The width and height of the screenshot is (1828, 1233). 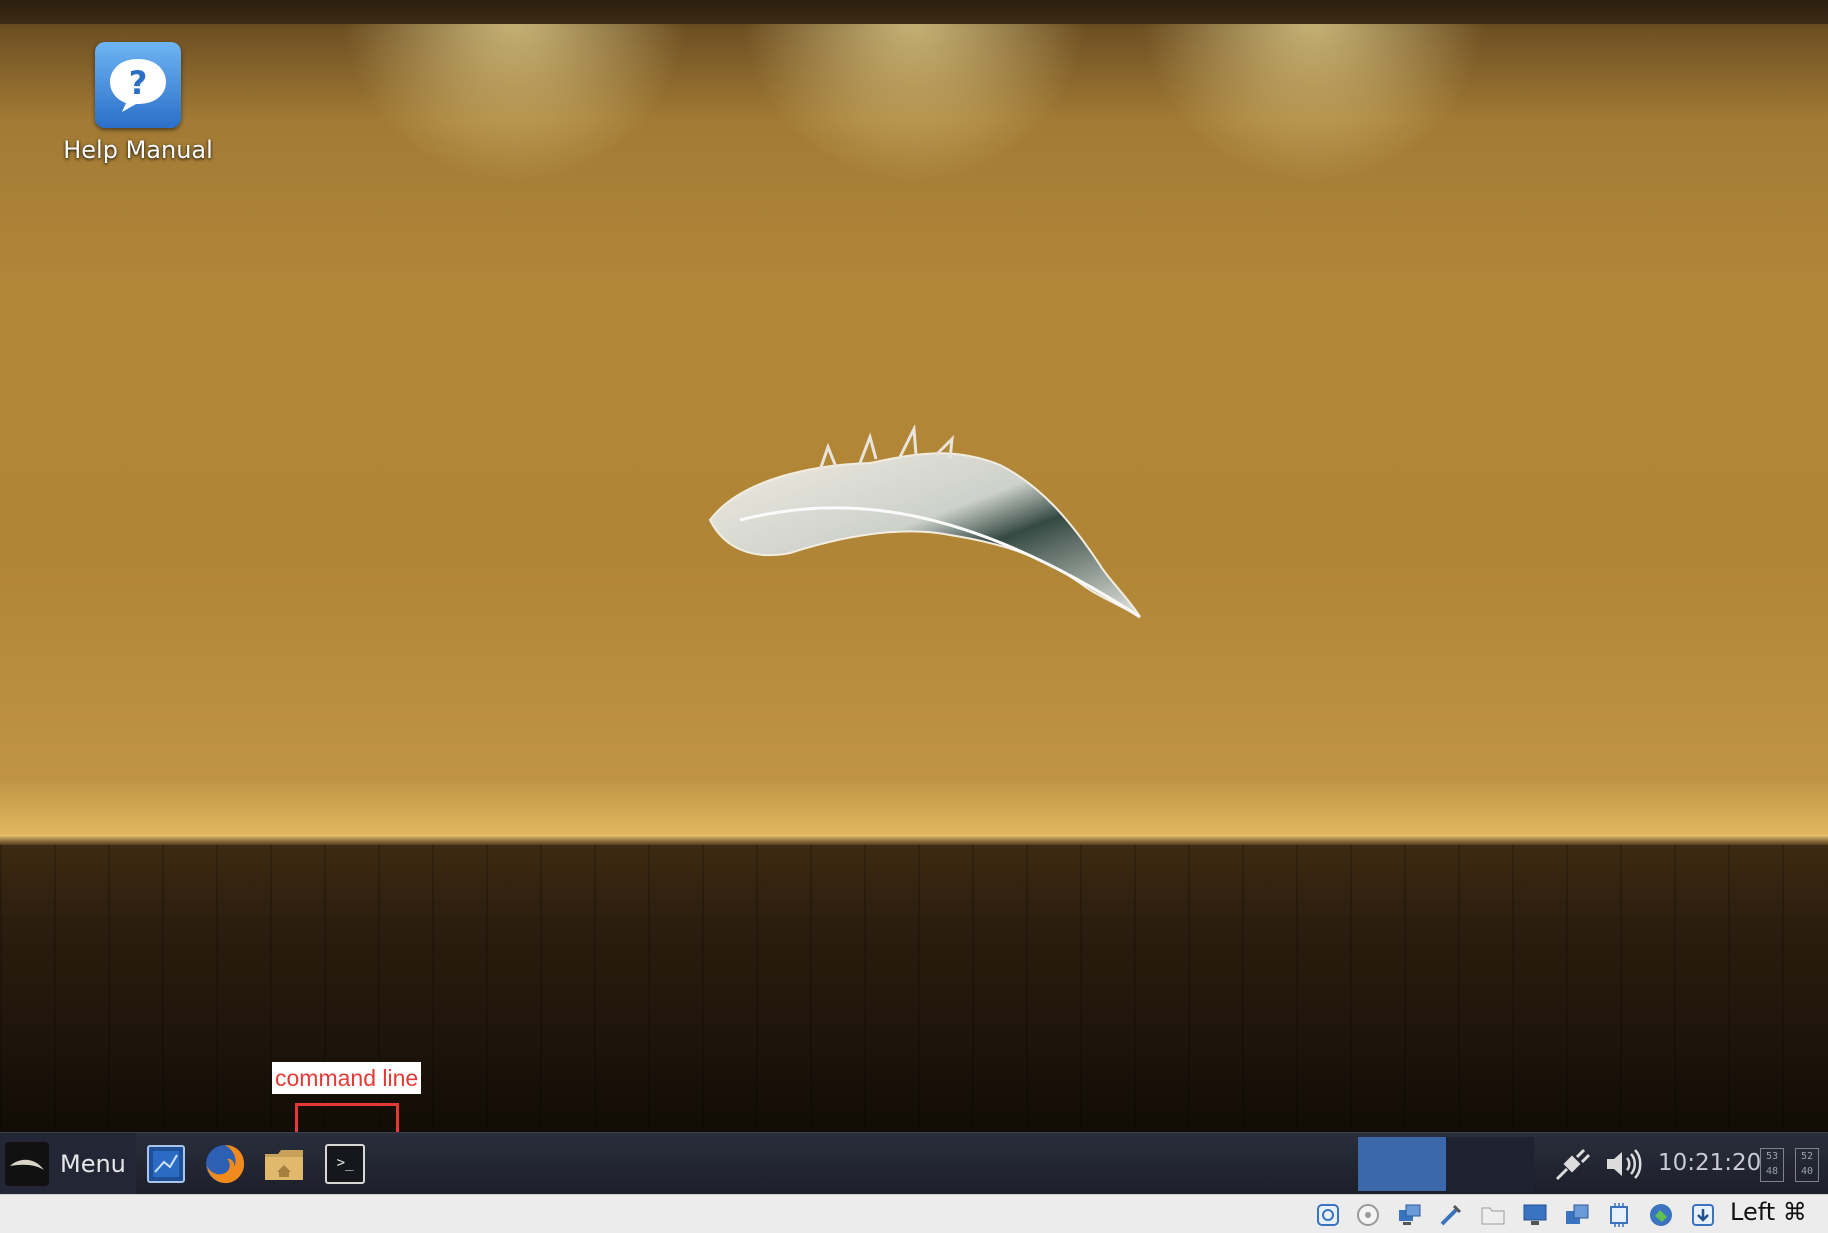 What do you see at coordinates (1368, 1215) in the screenshot?
I see `optical-drive-icon` at bounding box center [1368, 1215].